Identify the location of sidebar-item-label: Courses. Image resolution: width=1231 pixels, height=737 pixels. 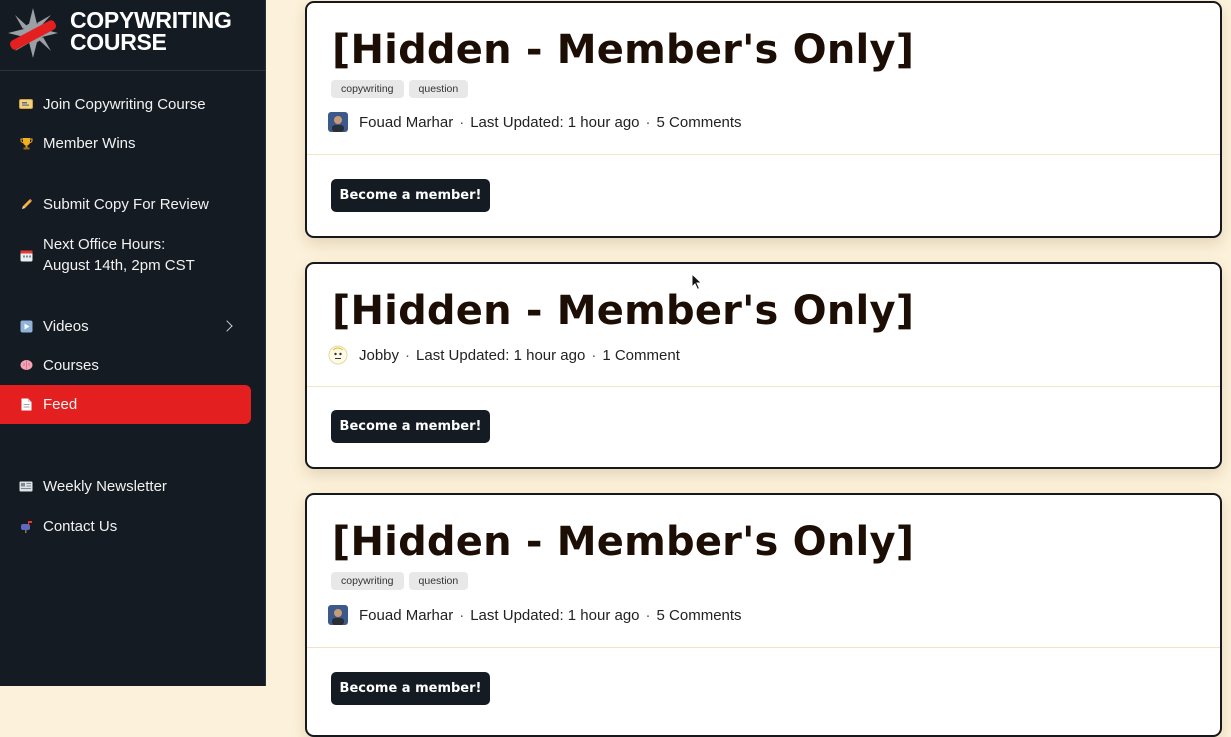
(71, 365).